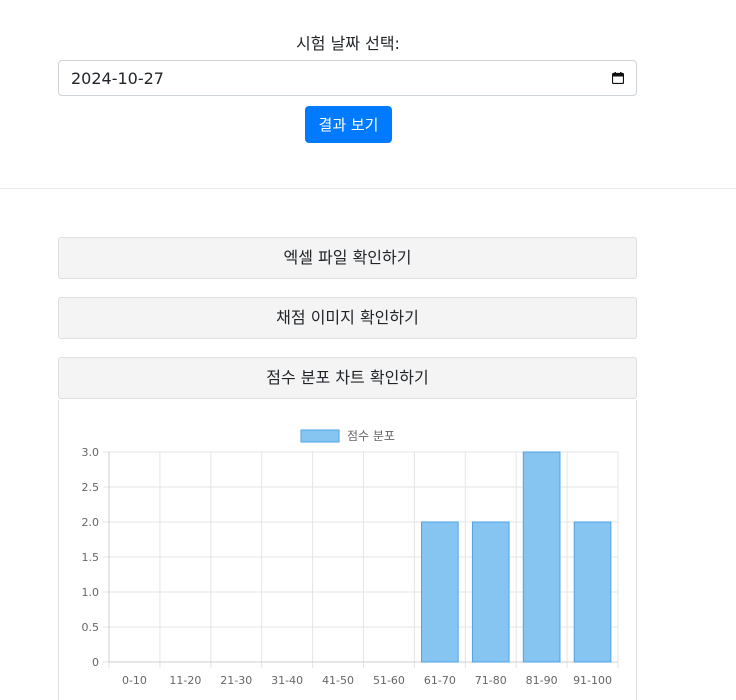 This screenshot has width=736, height=700. Describe the element at coordinates (347, 78) in the screenshot. I see `date-field: 2024-10-27` at that location.